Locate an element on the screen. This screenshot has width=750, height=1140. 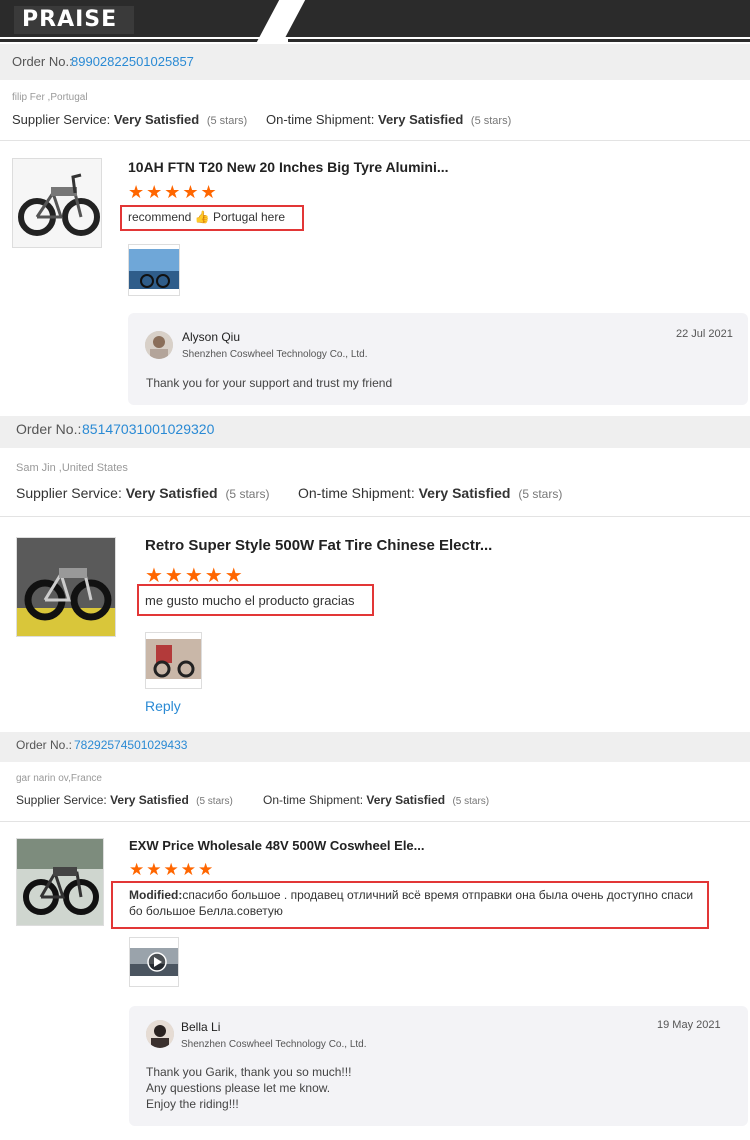
review-video is located at coordinates (154, 962).